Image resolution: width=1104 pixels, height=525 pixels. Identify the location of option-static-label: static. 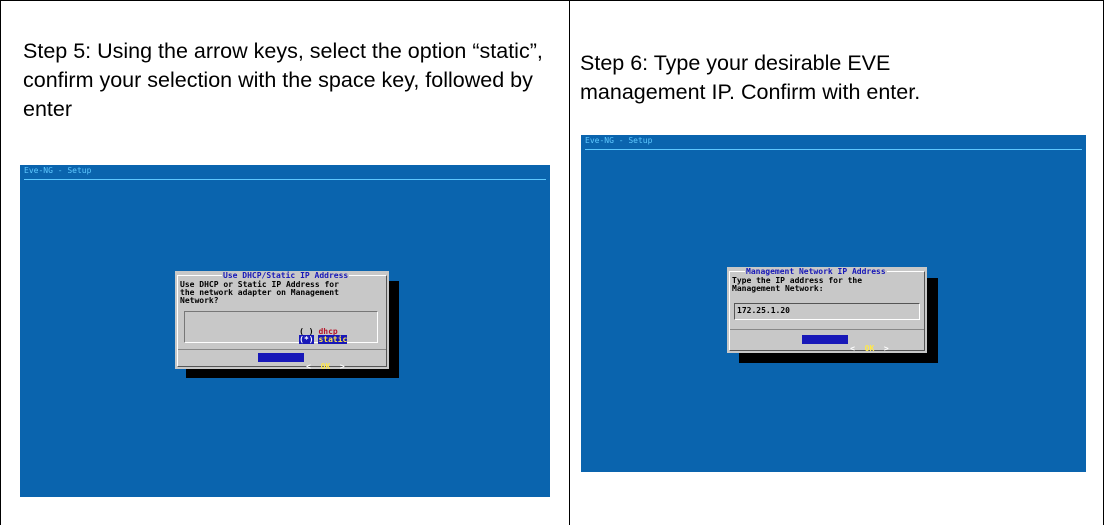
(333, 339).